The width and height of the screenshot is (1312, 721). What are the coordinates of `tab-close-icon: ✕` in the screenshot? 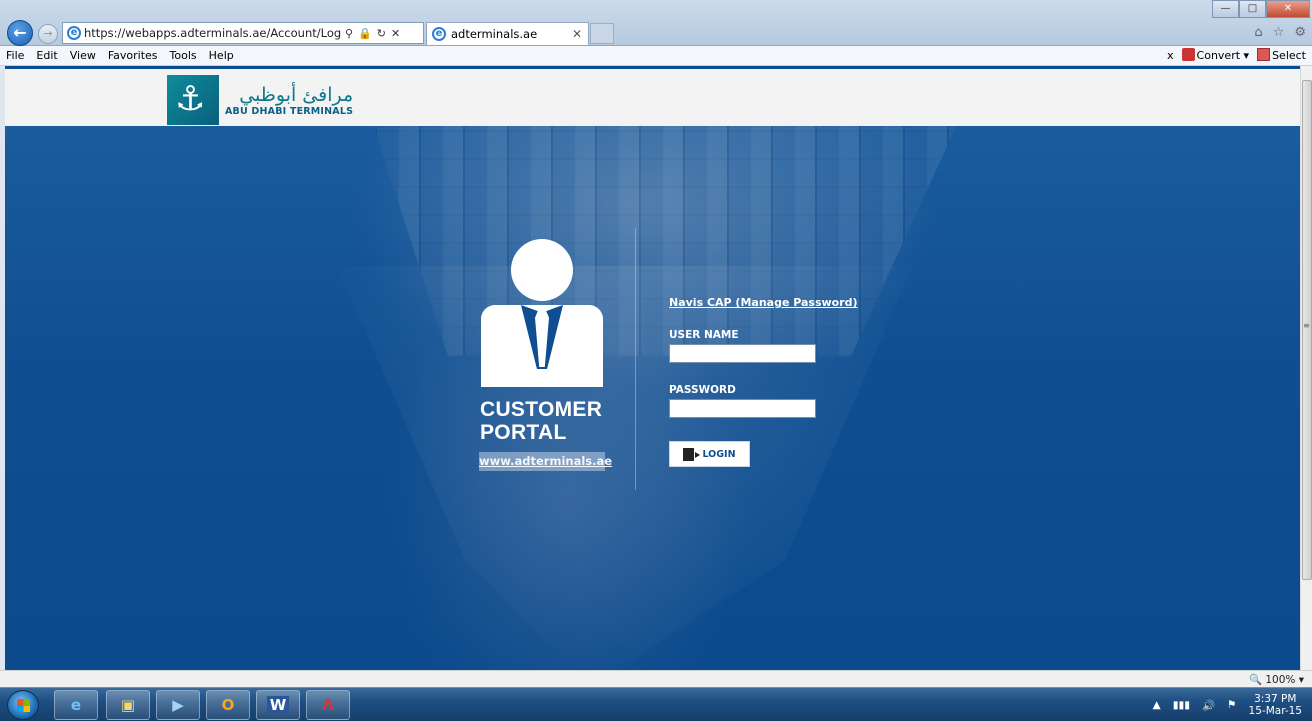 It's located at (577, 34).